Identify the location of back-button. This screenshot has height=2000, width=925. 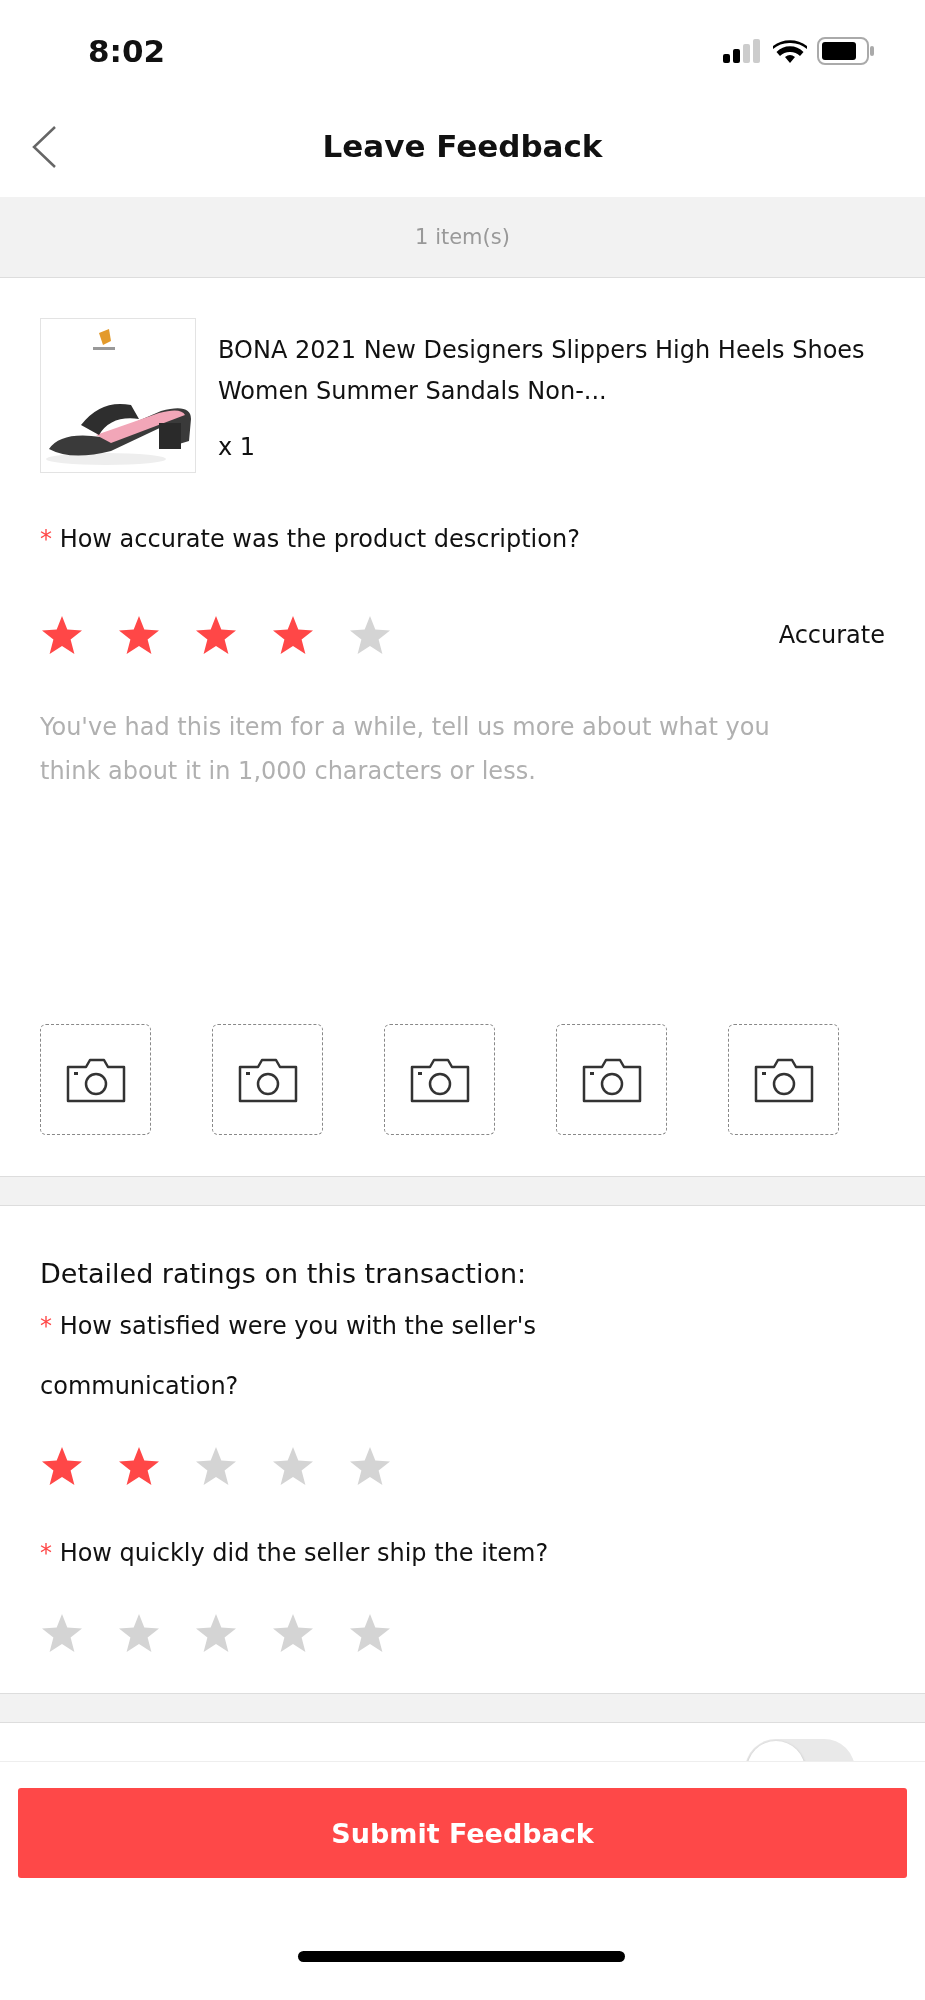
(44, 147).